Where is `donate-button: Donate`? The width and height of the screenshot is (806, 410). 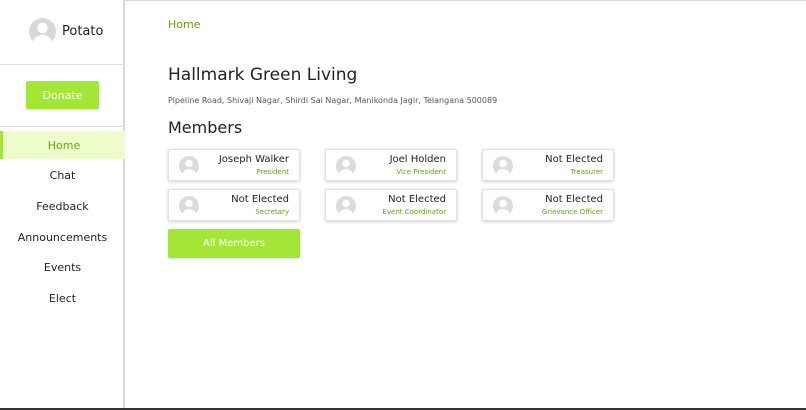 donate-button: Donate is located at coordinates (62, 95).